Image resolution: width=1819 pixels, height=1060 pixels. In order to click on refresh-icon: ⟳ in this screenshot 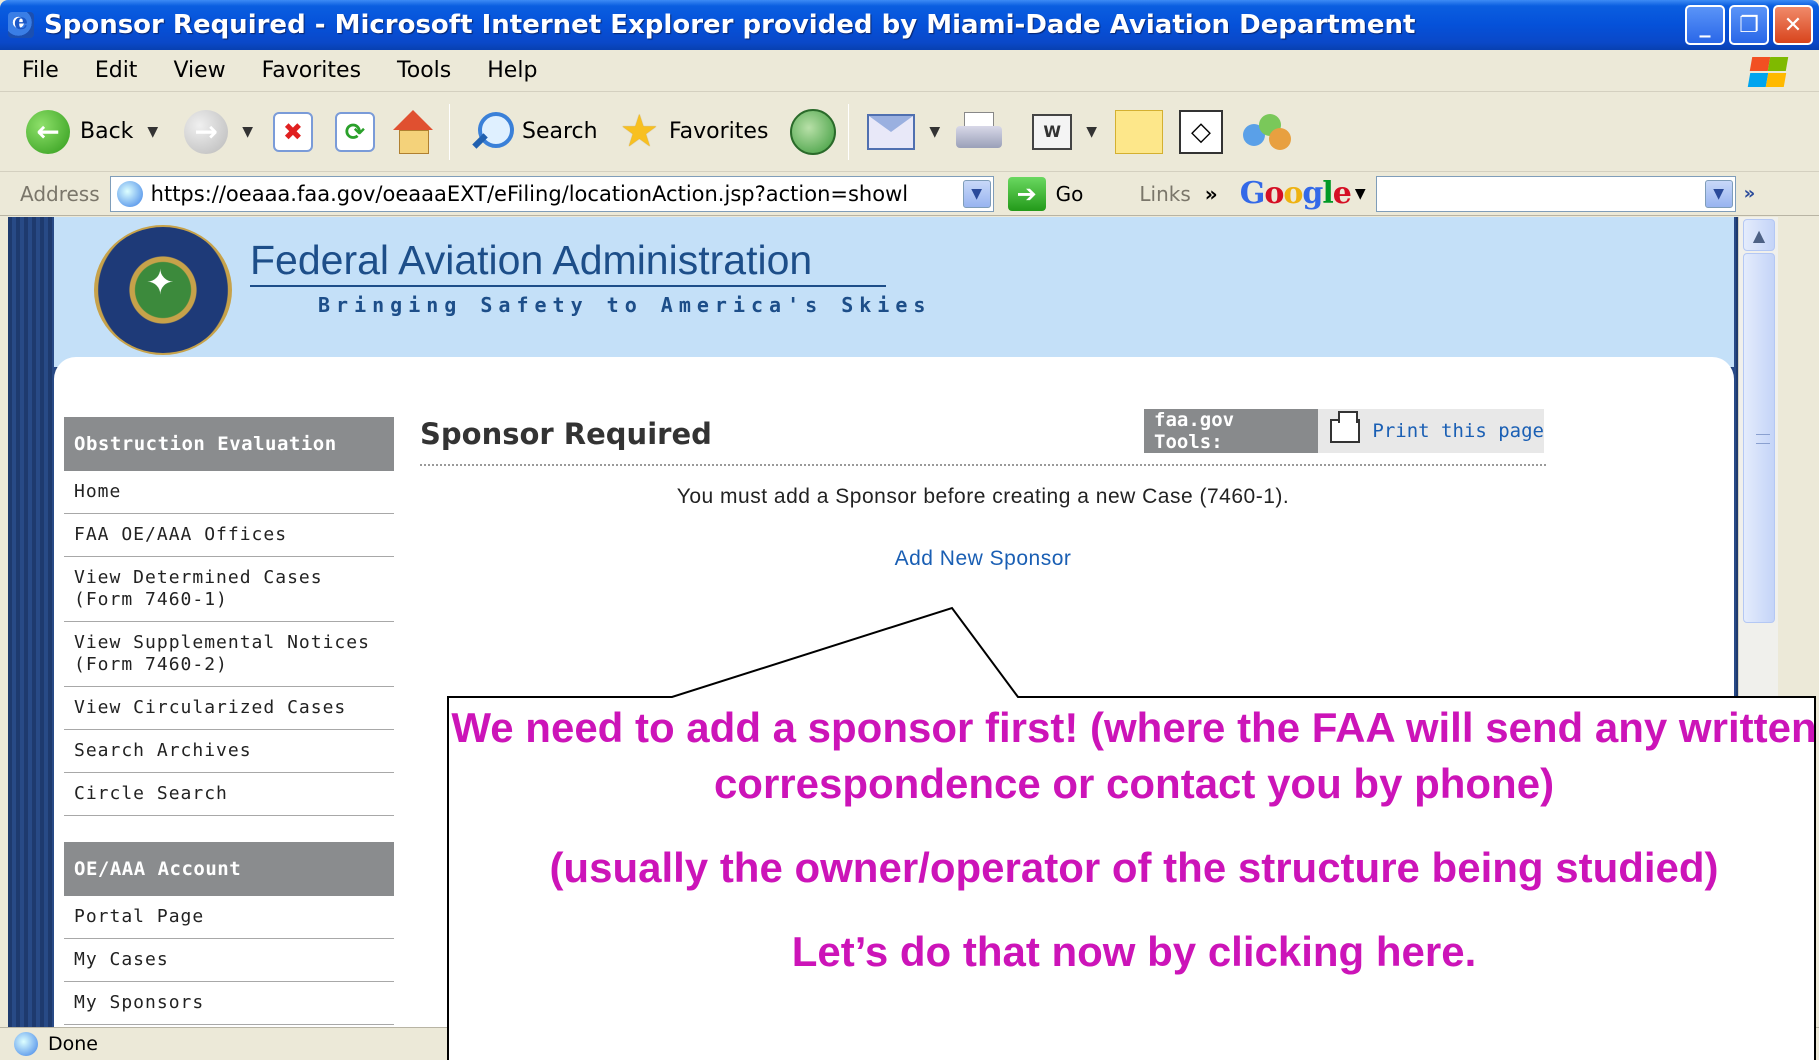, I will do `click(354, 131)`.